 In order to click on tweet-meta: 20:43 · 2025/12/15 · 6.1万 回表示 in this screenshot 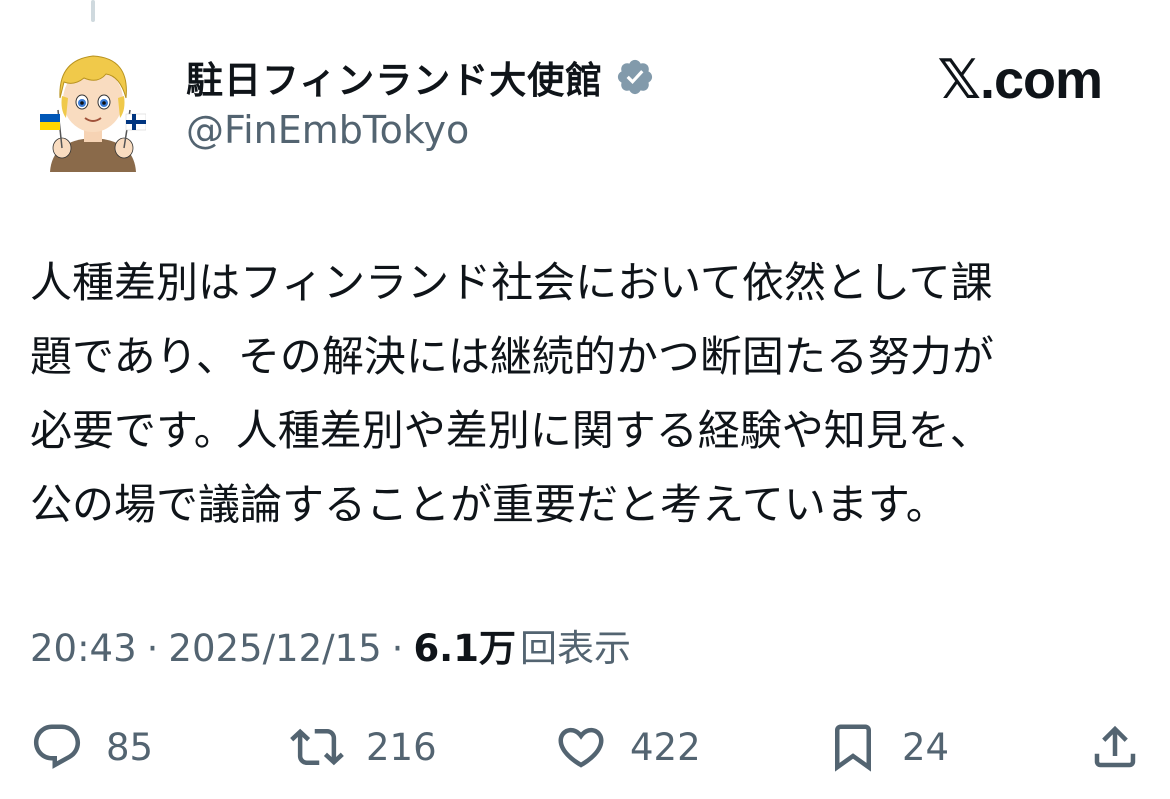, I will do `click(330, 645)`.